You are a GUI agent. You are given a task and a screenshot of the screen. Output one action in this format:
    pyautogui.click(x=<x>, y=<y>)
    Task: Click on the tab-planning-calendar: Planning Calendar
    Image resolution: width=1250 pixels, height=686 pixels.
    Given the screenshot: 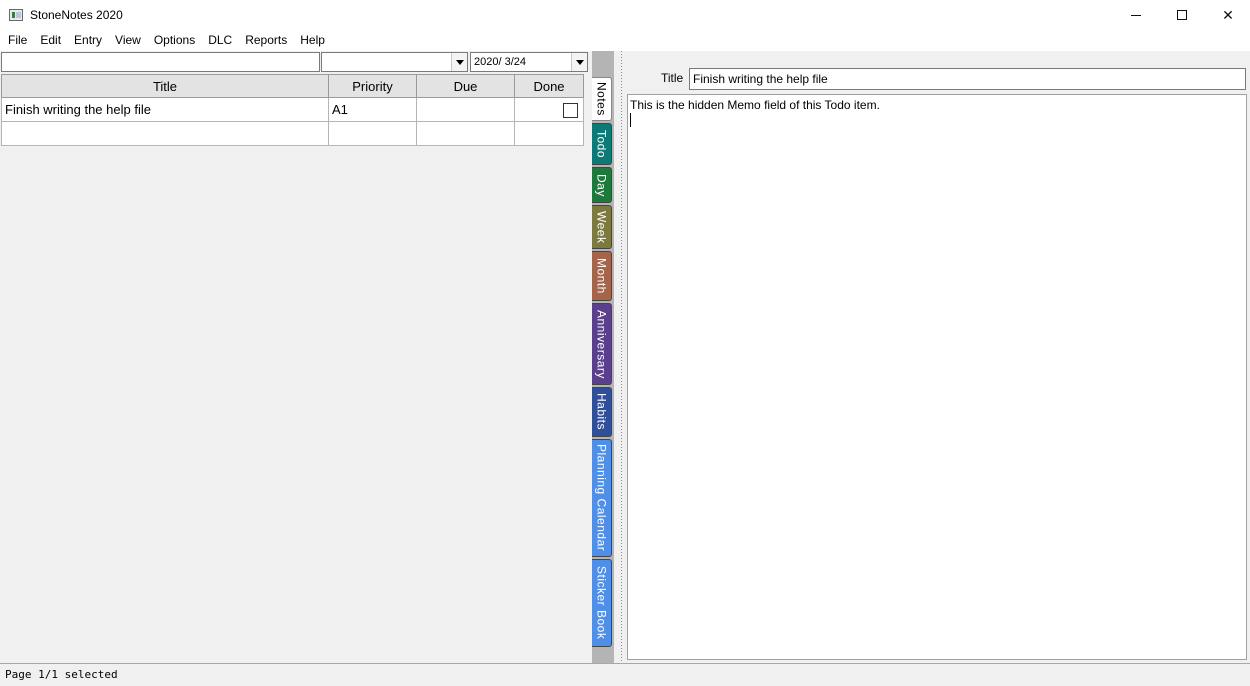 What is the action you would take?
    pyautogui.click(x=602, y=498)
    